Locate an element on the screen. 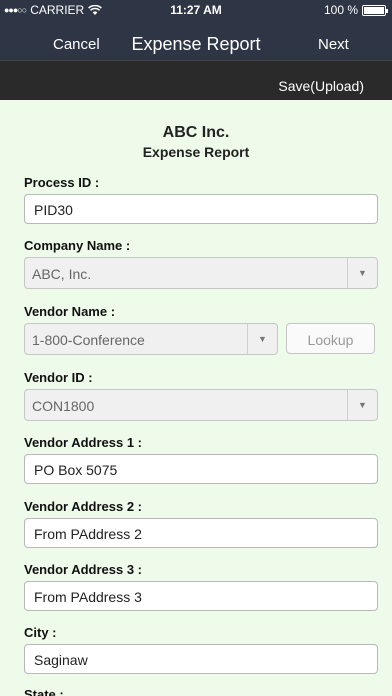  status-bar: ●●●○○ CARRIER 11:27 AM 100 % is located at coordinates (196, 10).